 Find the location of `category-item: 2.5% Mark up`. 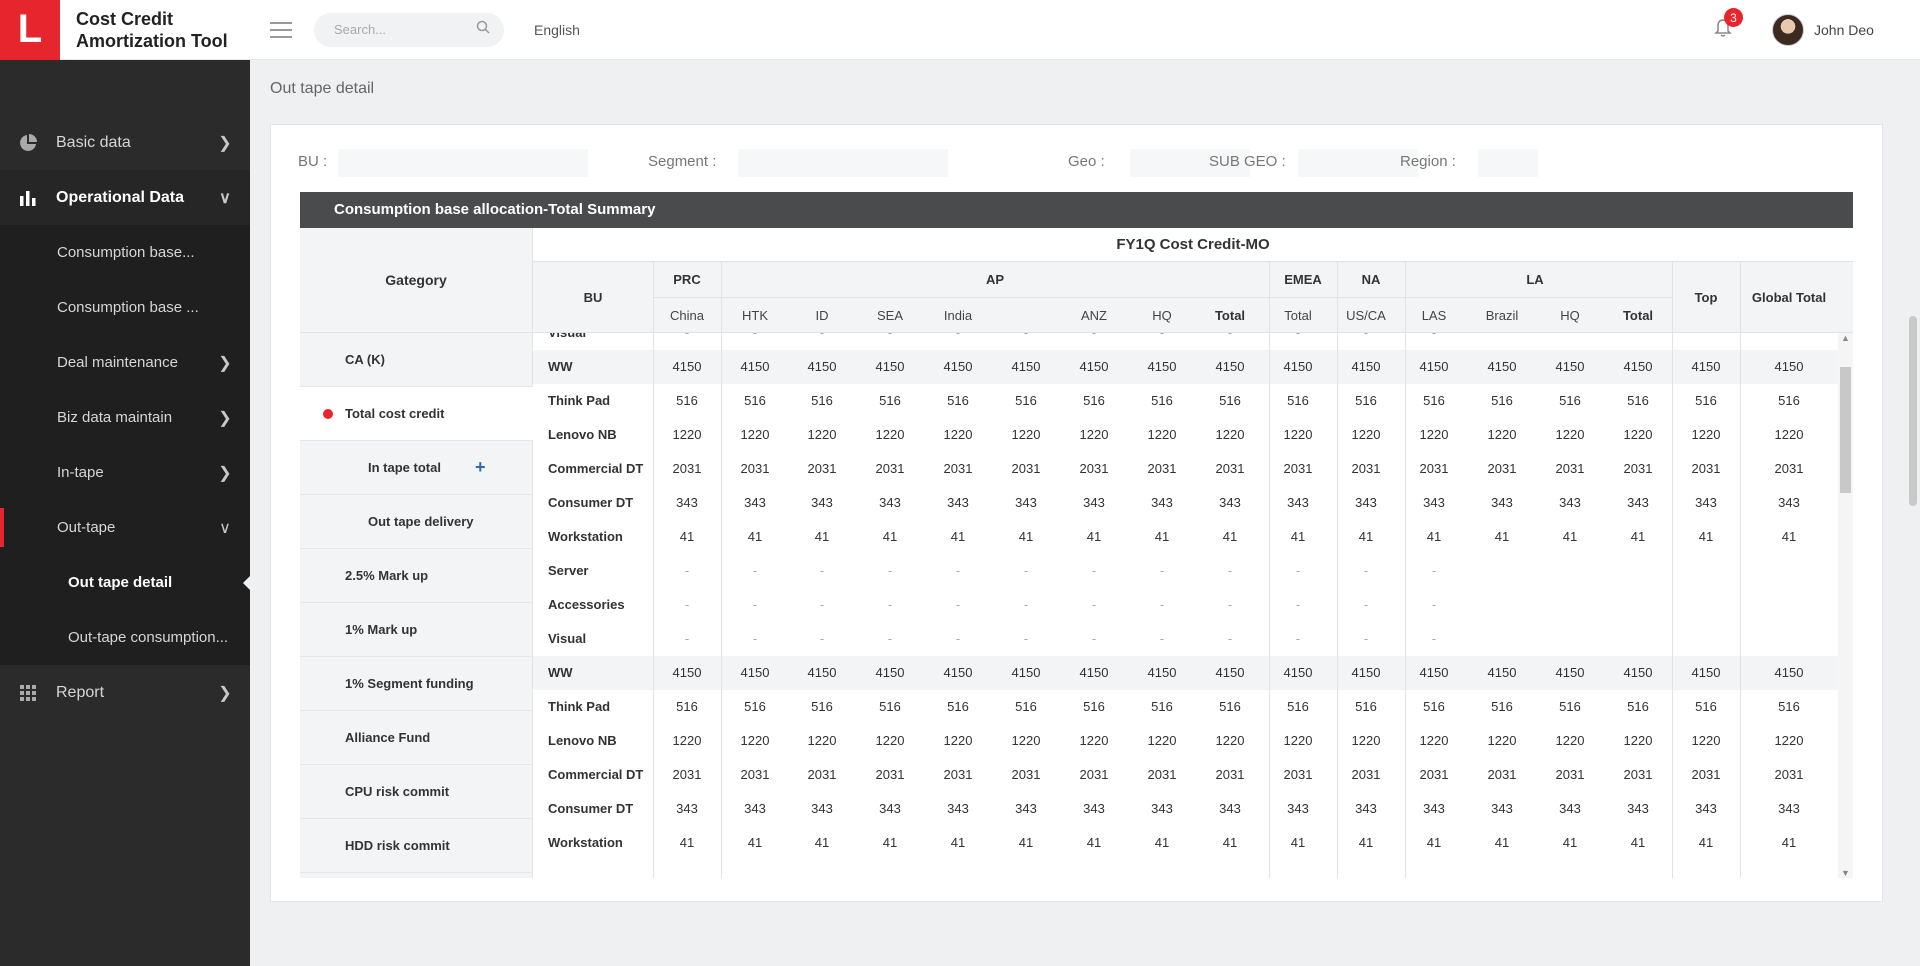

category-item: 2.5% Mark up is located at coordinates (416, 576).